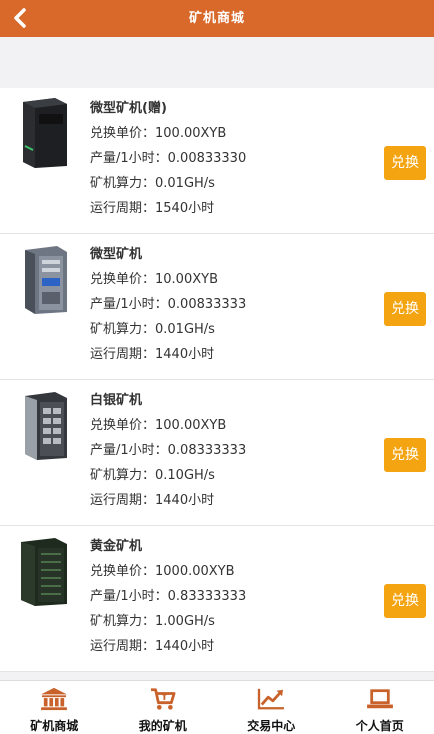 The height and width of the screenshot is (734, 434). Describe the element at coordinates (163, 699) in the screenshot. I see `cart-icon` at that location.